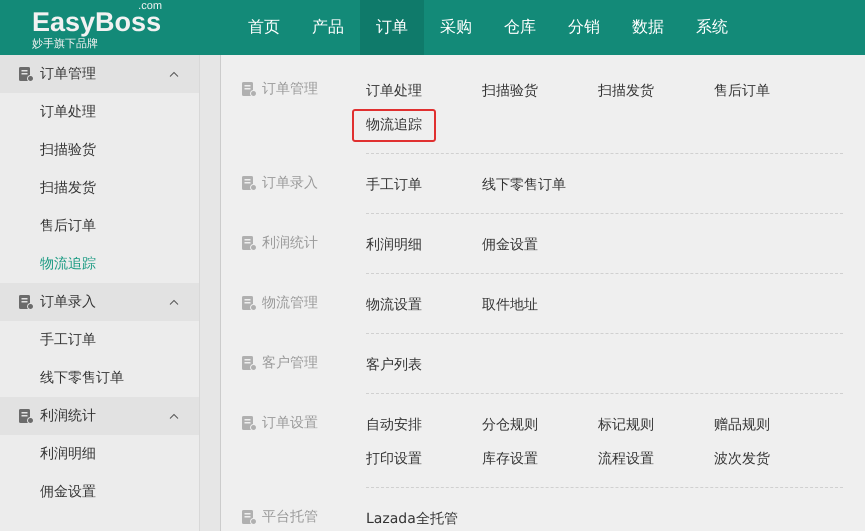  Describe the element at coordinates (290, 89) in the screenshot. I see `menu-category: 订单管理` at that location.